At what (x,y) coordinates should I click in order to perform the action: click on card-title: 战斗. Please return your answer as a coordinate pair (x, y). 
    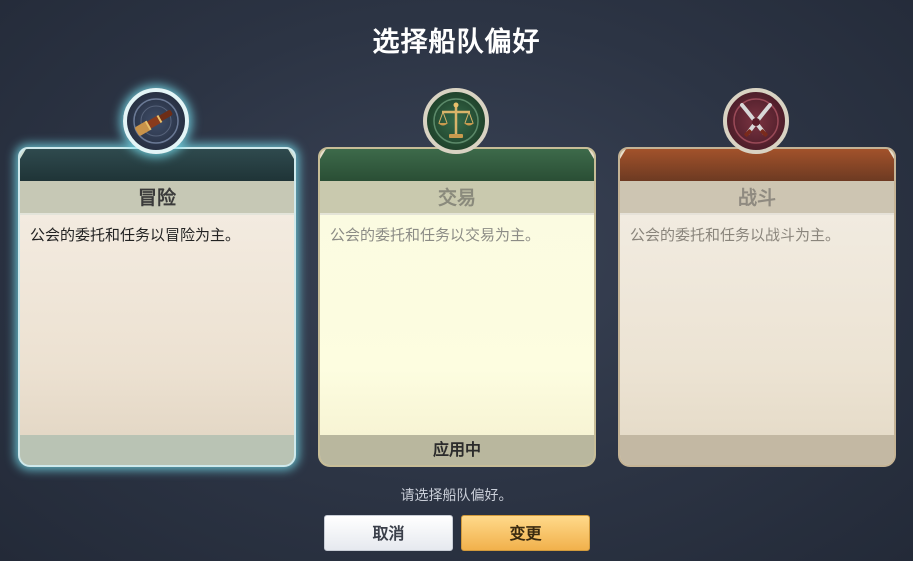
    Looking at the image, I should click on (757, 198).